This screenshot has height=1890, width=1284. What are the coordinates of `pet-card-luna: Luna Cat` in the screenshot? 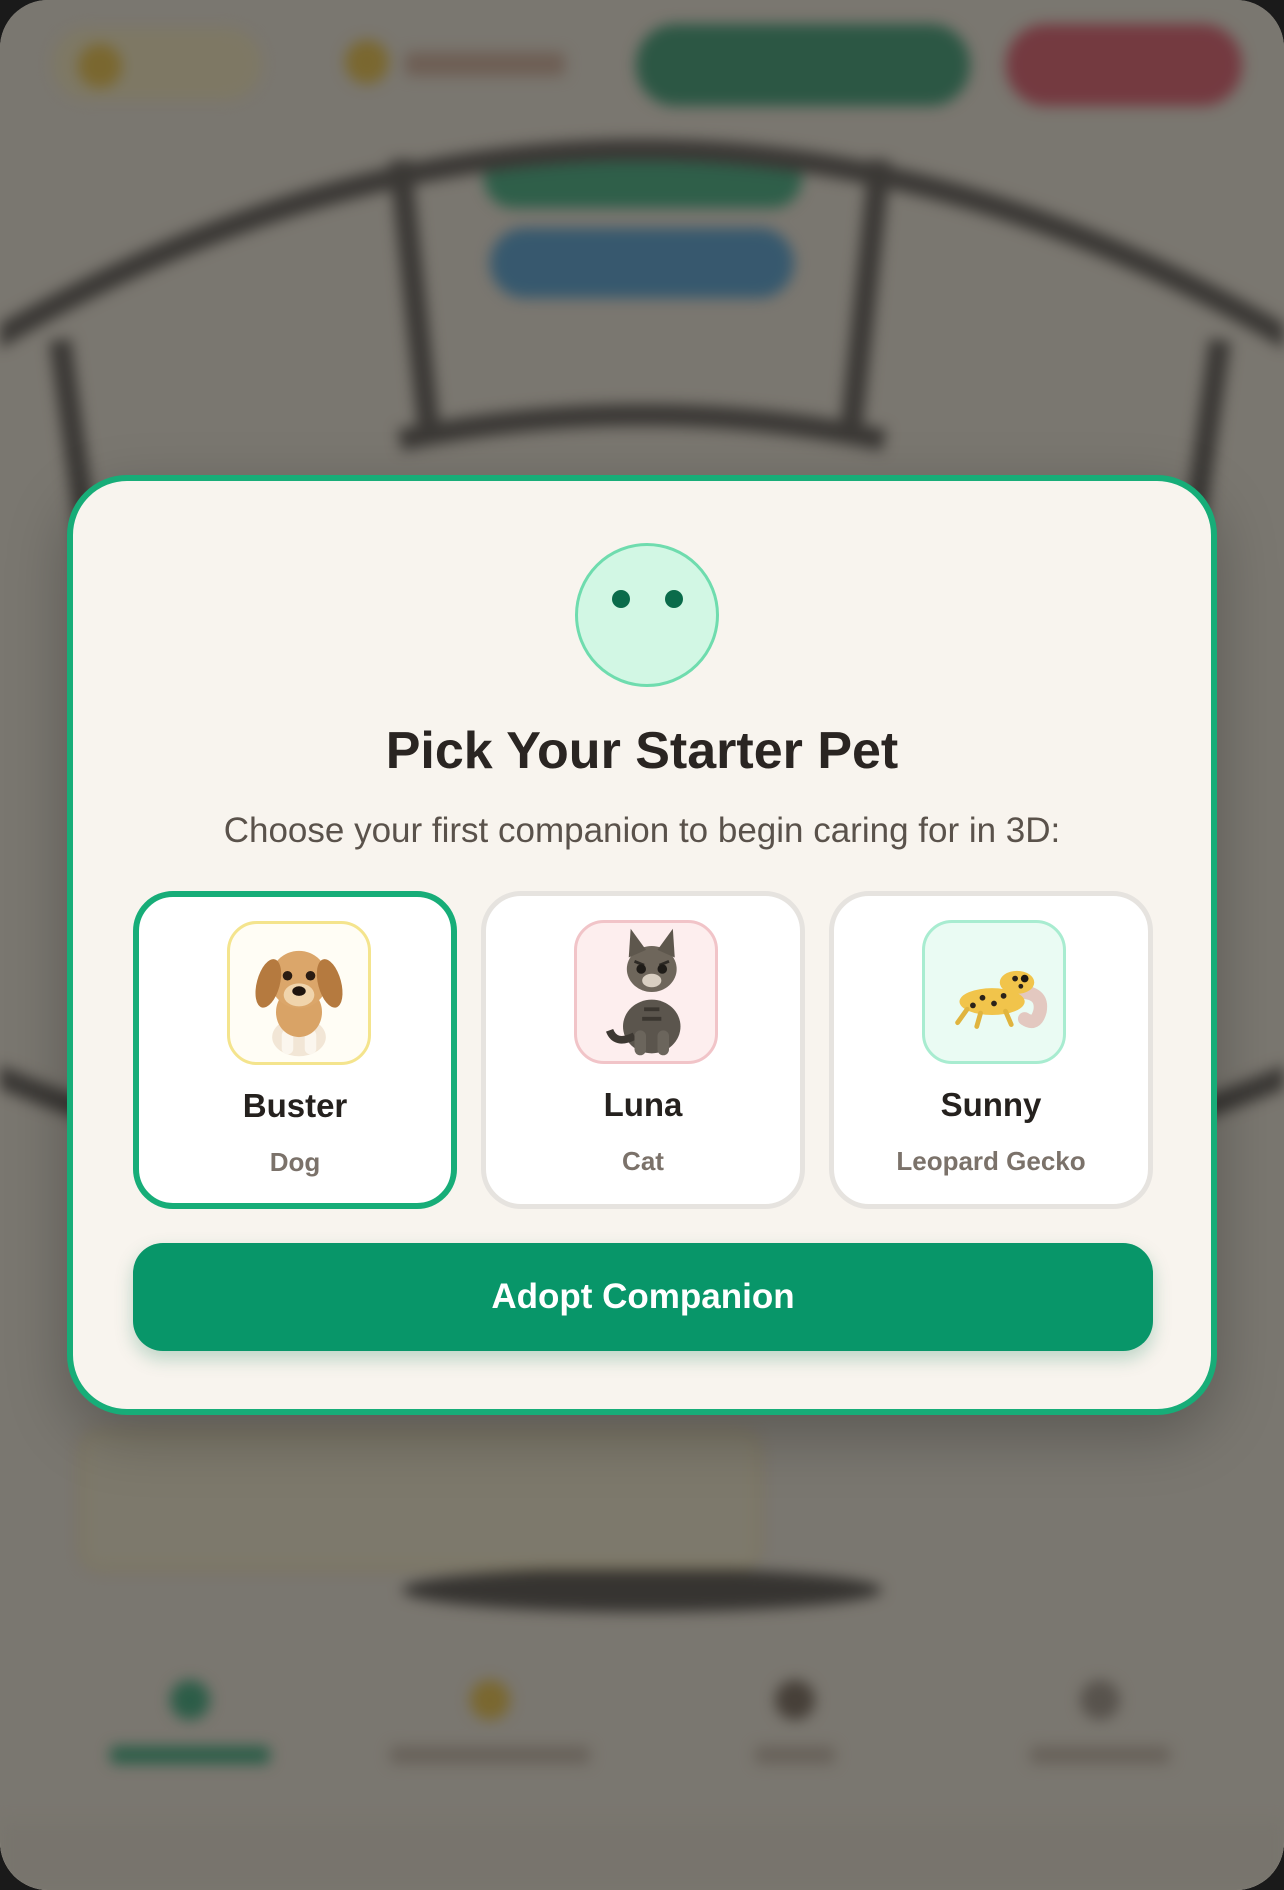 It's located at (643, 1050).